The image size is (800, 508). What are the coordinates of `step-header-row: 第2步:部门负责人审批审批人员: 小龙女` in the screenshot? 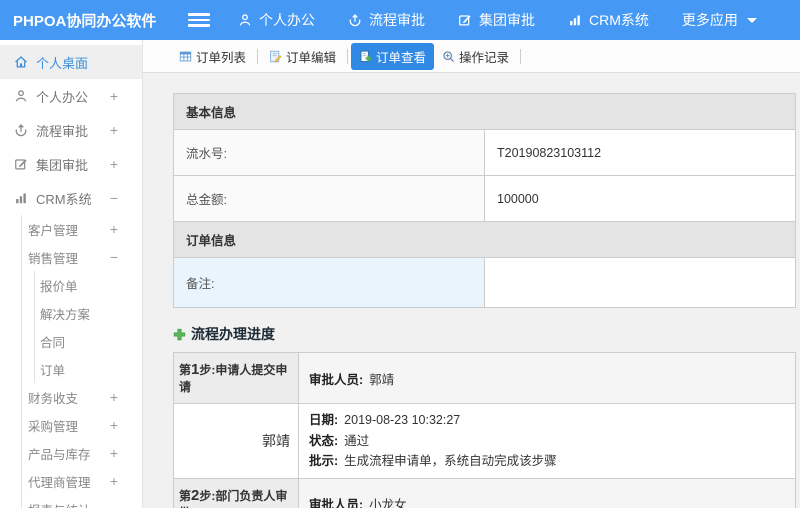 It's located at (484, 492).